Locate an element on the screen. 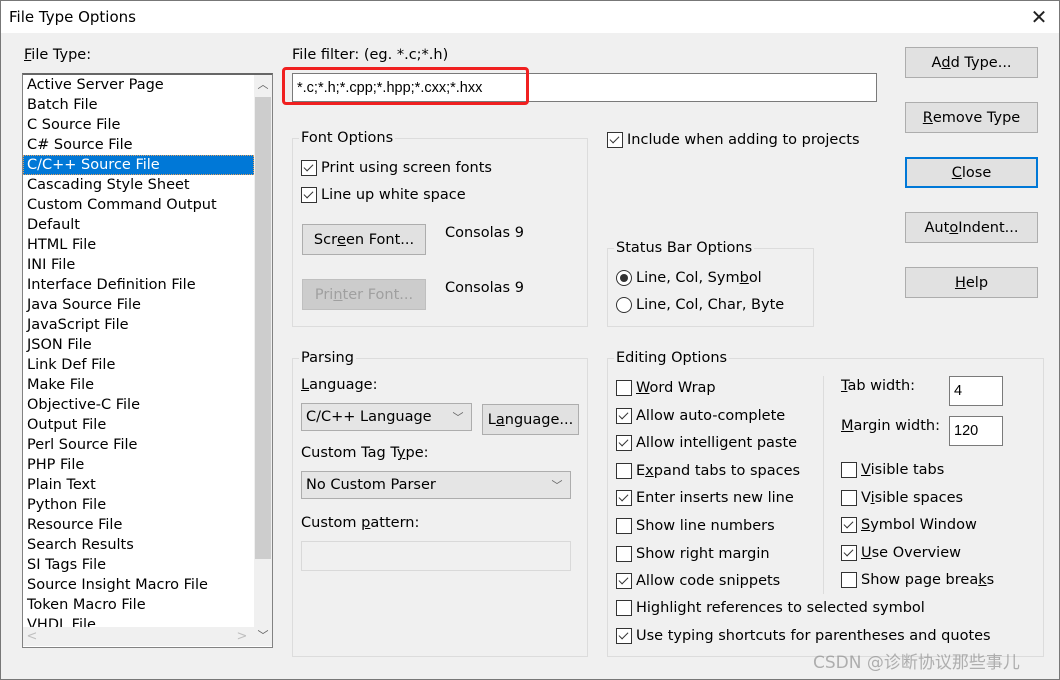 The width and height of the screenshot is (1060, 680). file-type-item: C/C++ Source File is located at coordinates (138, 165).